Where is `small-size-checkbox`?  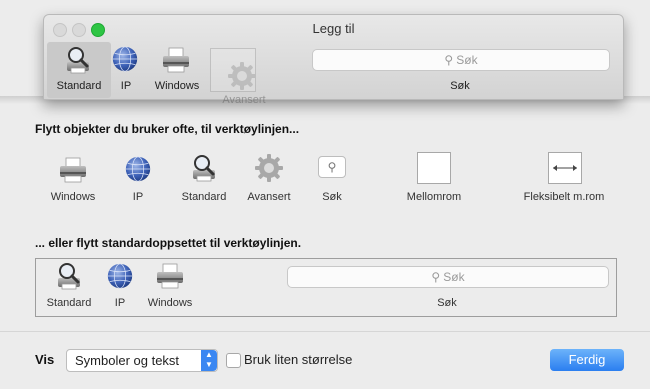
small-size-checkbox is located at coordinates (233, 360).